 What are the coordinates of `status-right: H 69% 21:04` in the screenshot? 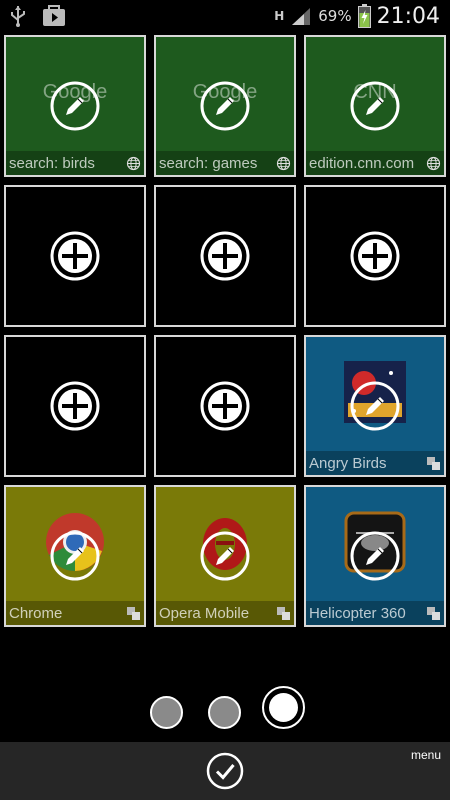 It's located at (357, 16).